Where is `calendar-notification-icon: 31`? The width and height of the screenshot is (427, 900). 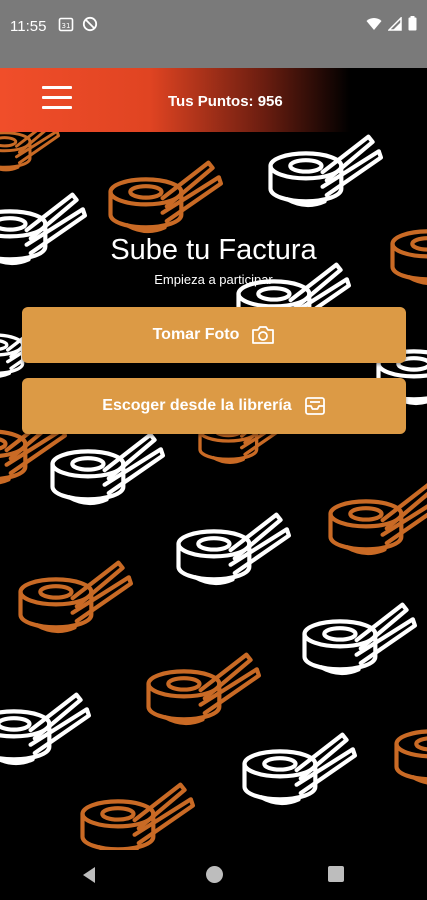
calendar-notification-icon: 31 is located at coordinates (66, 24).